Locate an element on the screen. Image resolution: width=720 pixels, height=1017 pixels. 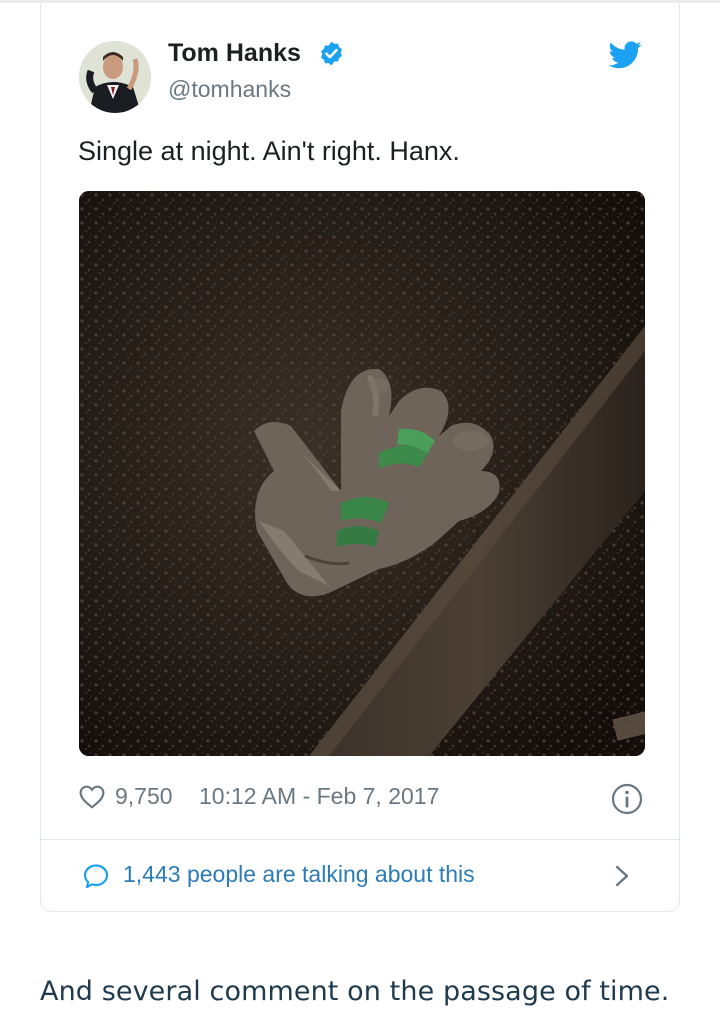
author-handle: @tomhanks is located at coordinates (229, 89).